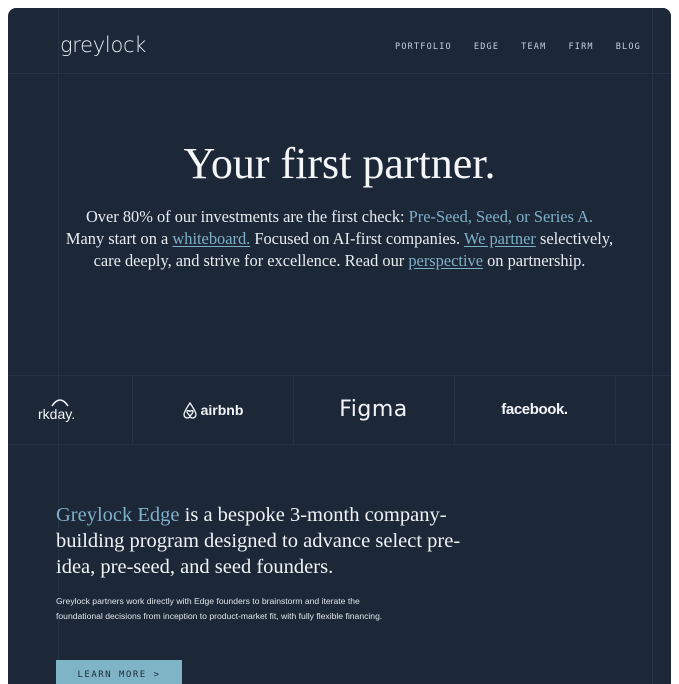  What do you see at coordinates (628, 47) in the screenshot?
I see `nav-blog: BLOG` at bounding box center [628, 47].